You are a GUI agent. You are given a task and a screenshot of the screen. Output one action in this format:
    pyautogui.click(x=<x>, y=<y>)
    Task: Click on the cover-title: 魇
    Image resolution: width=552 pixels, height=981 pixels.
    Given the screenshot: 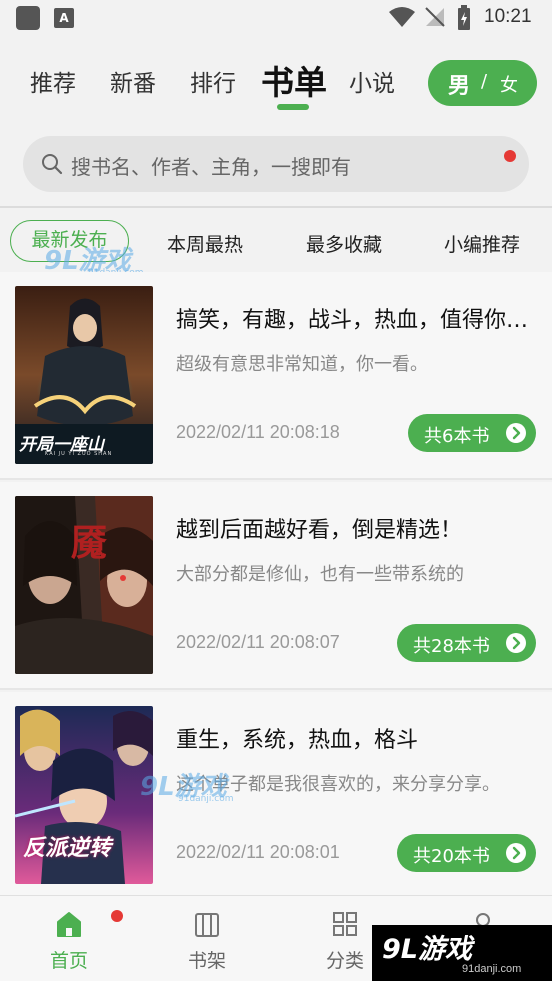 What is the action you would take?
    pyautogui.click(x=89, y=543)
    